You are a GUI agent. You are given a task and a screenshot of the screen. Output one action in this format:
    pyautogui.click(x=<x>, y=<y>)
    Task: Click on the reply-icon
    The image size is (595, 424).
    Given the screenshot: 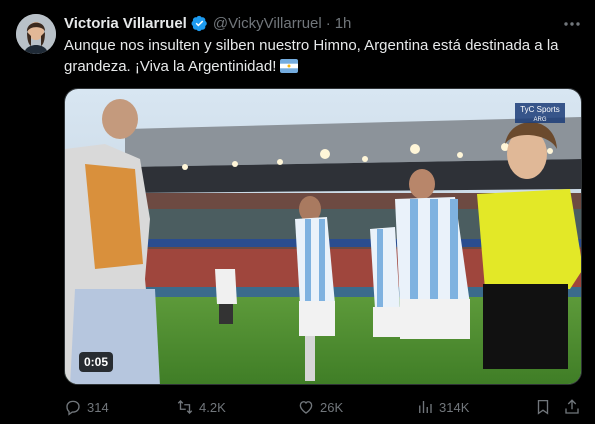 What is the action you would take?
    pyautogui.click(x=73, y=408)
    